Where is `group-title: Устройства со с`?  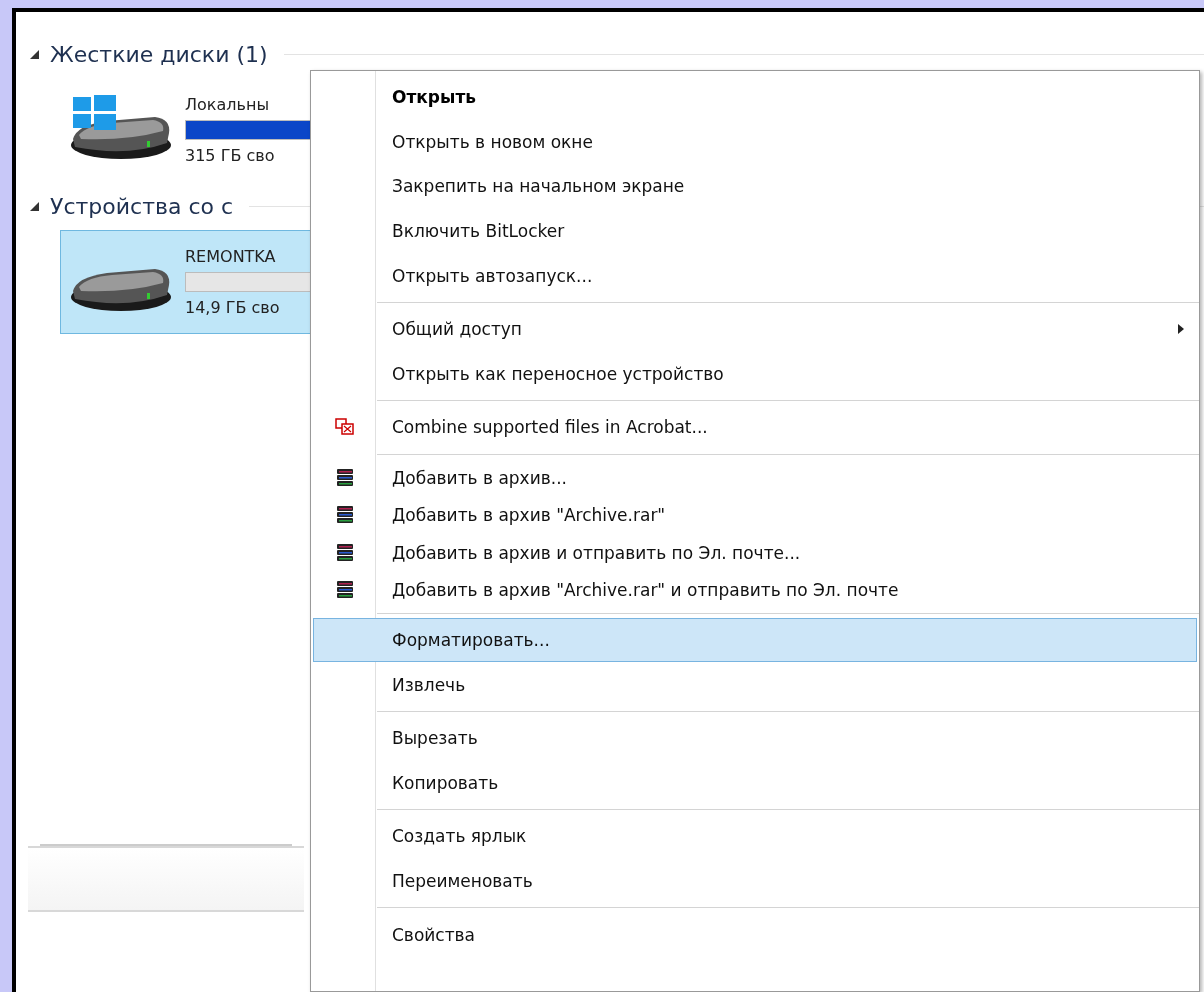
group-title: Устройства со с is located at coordinates (142, 206).